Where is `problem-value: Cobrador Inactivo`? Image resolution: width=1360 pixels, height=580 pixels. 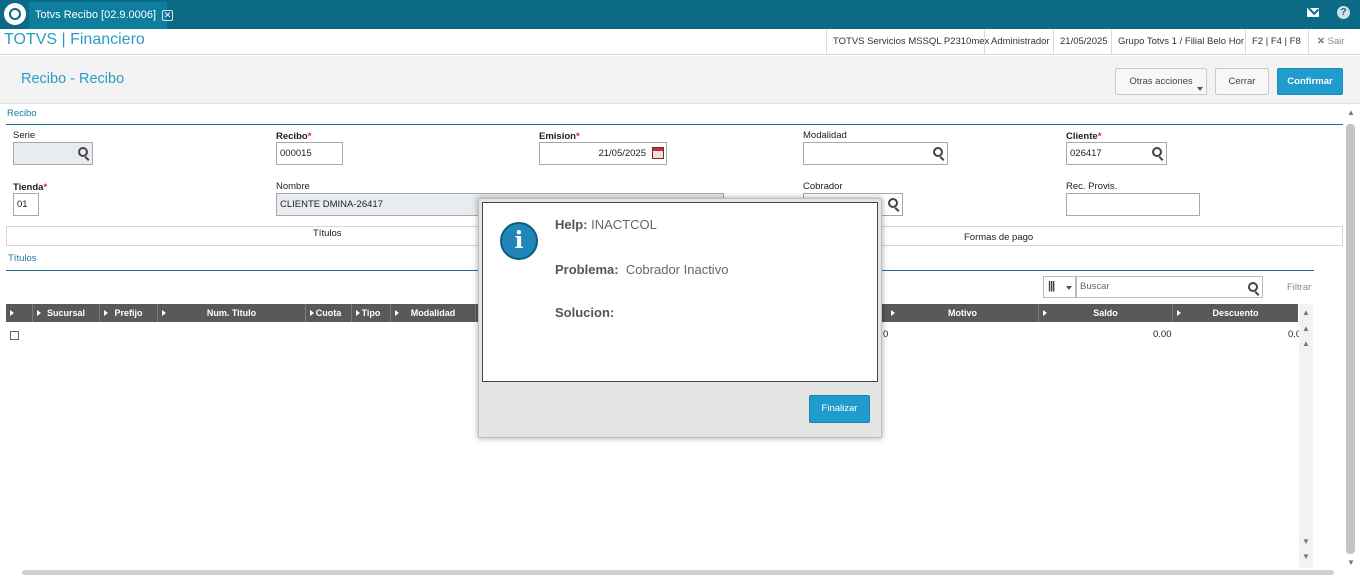 problem-value: Cobrador Inactivo is located at coordinates (677, 269).